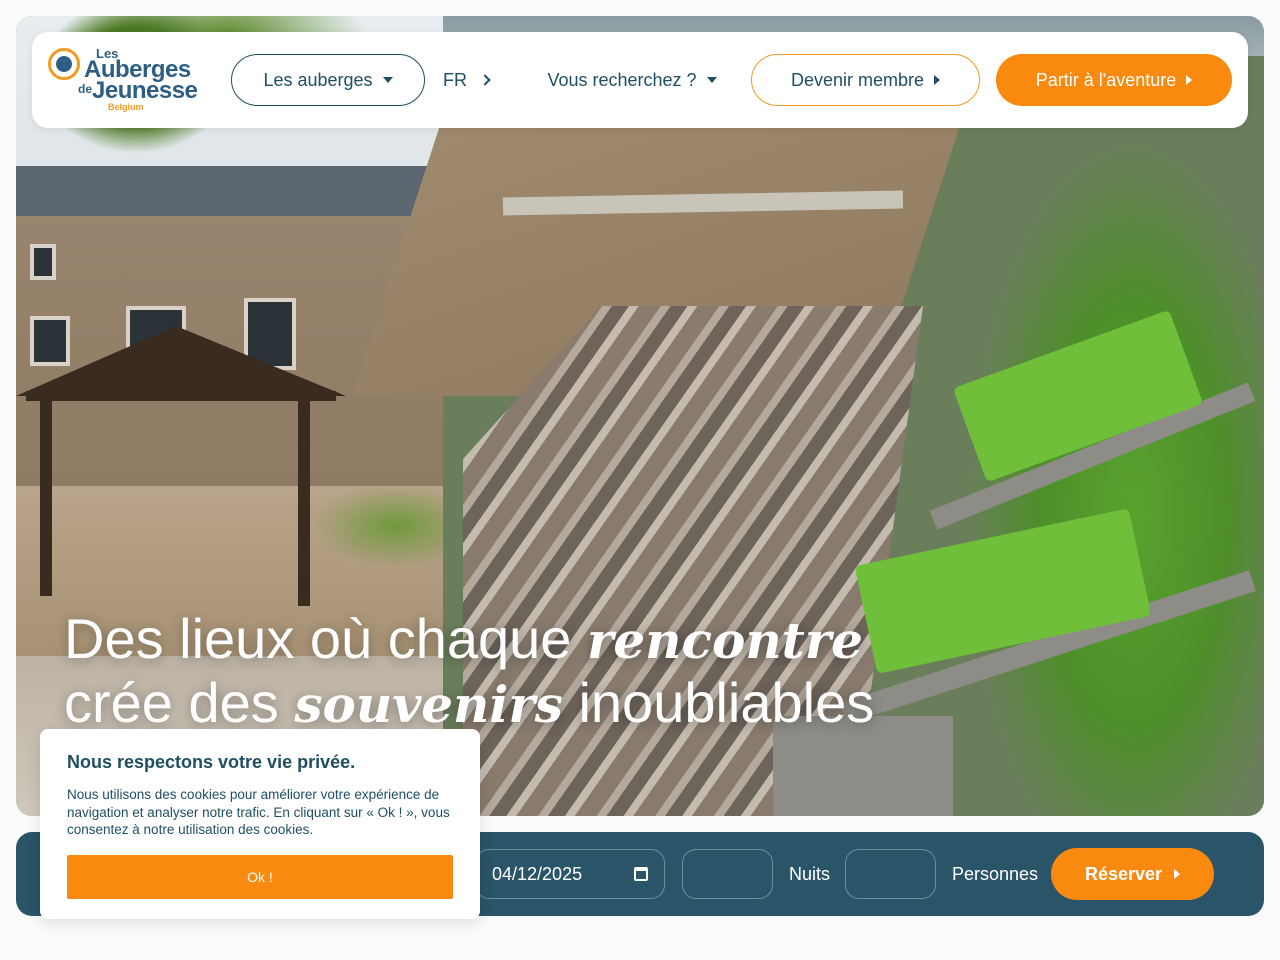 This screenshot has height=960, width=1280. What do you see at coordinates (727, 874) in the screenshot?
I see `nights-input` at bounding box center [727, 874].